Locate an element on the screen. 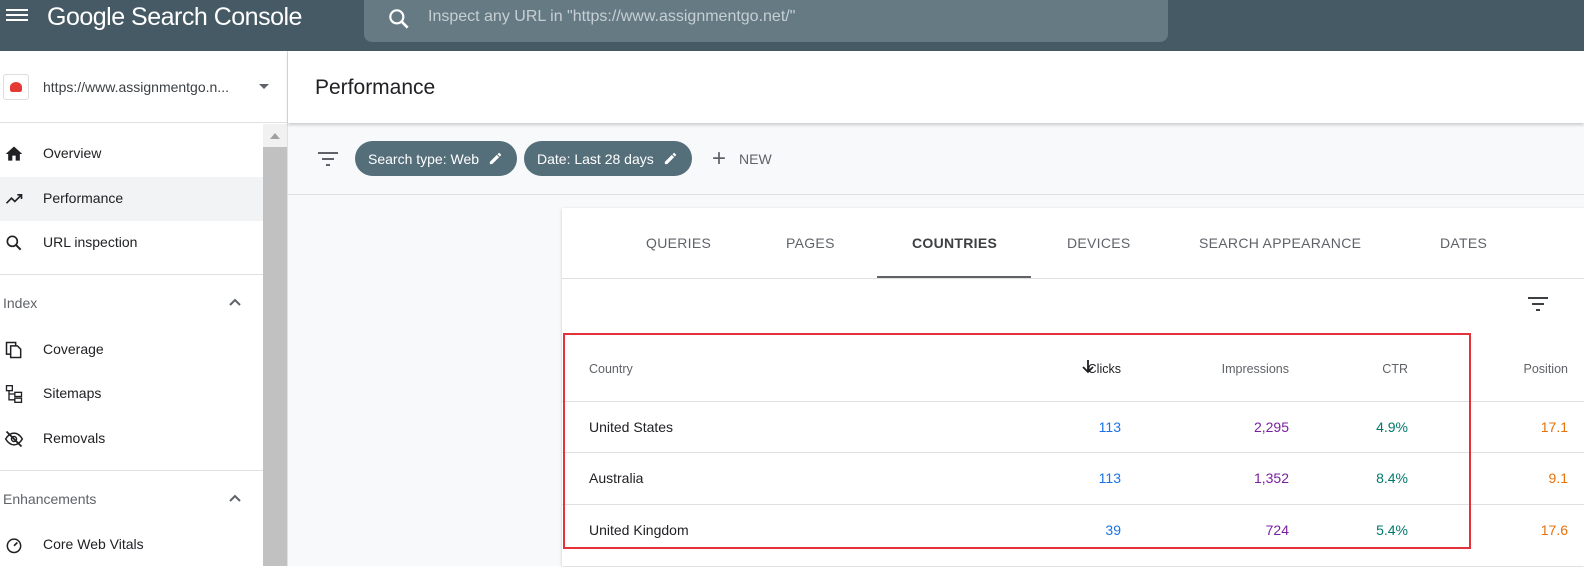  column-header-ctr: CTR is located at coordinates (1395, 369).